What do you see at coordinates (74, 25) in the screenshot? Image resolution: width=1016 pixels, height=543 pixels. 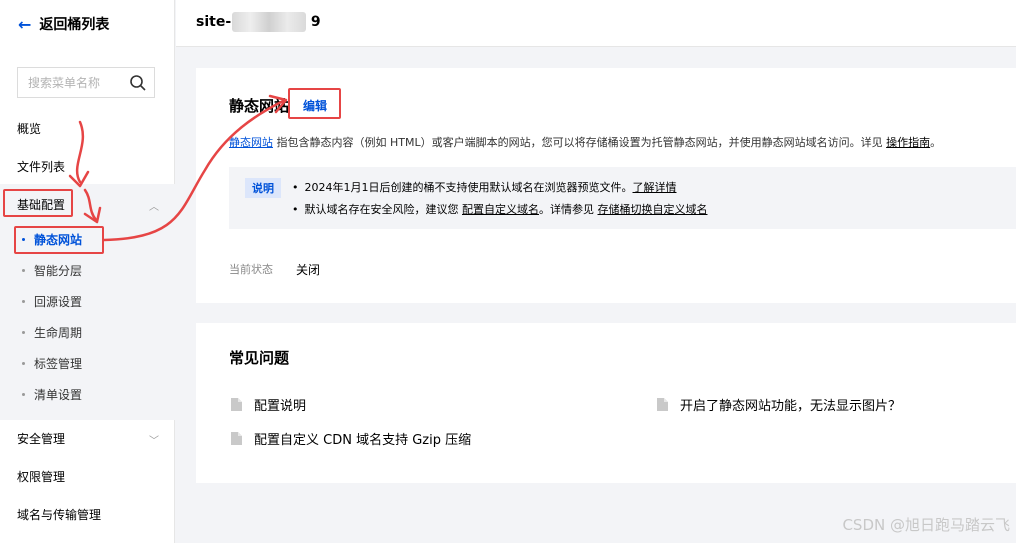 I see `back-label: 返回桶列表` at bounding box center [74, 25].